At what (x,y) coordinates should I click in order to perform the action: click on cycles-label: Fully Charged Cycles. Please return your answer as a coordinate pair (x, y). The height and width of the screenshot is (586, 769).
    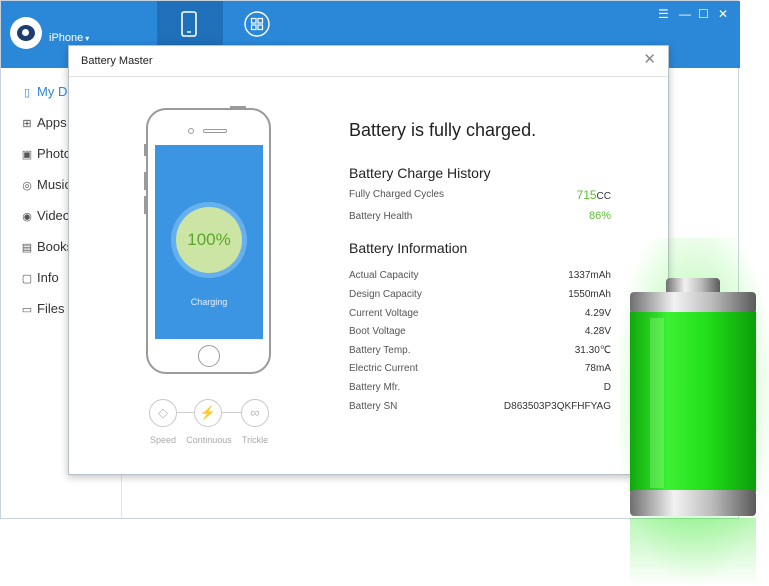
    Looking at the image, I should click on (397, 194).